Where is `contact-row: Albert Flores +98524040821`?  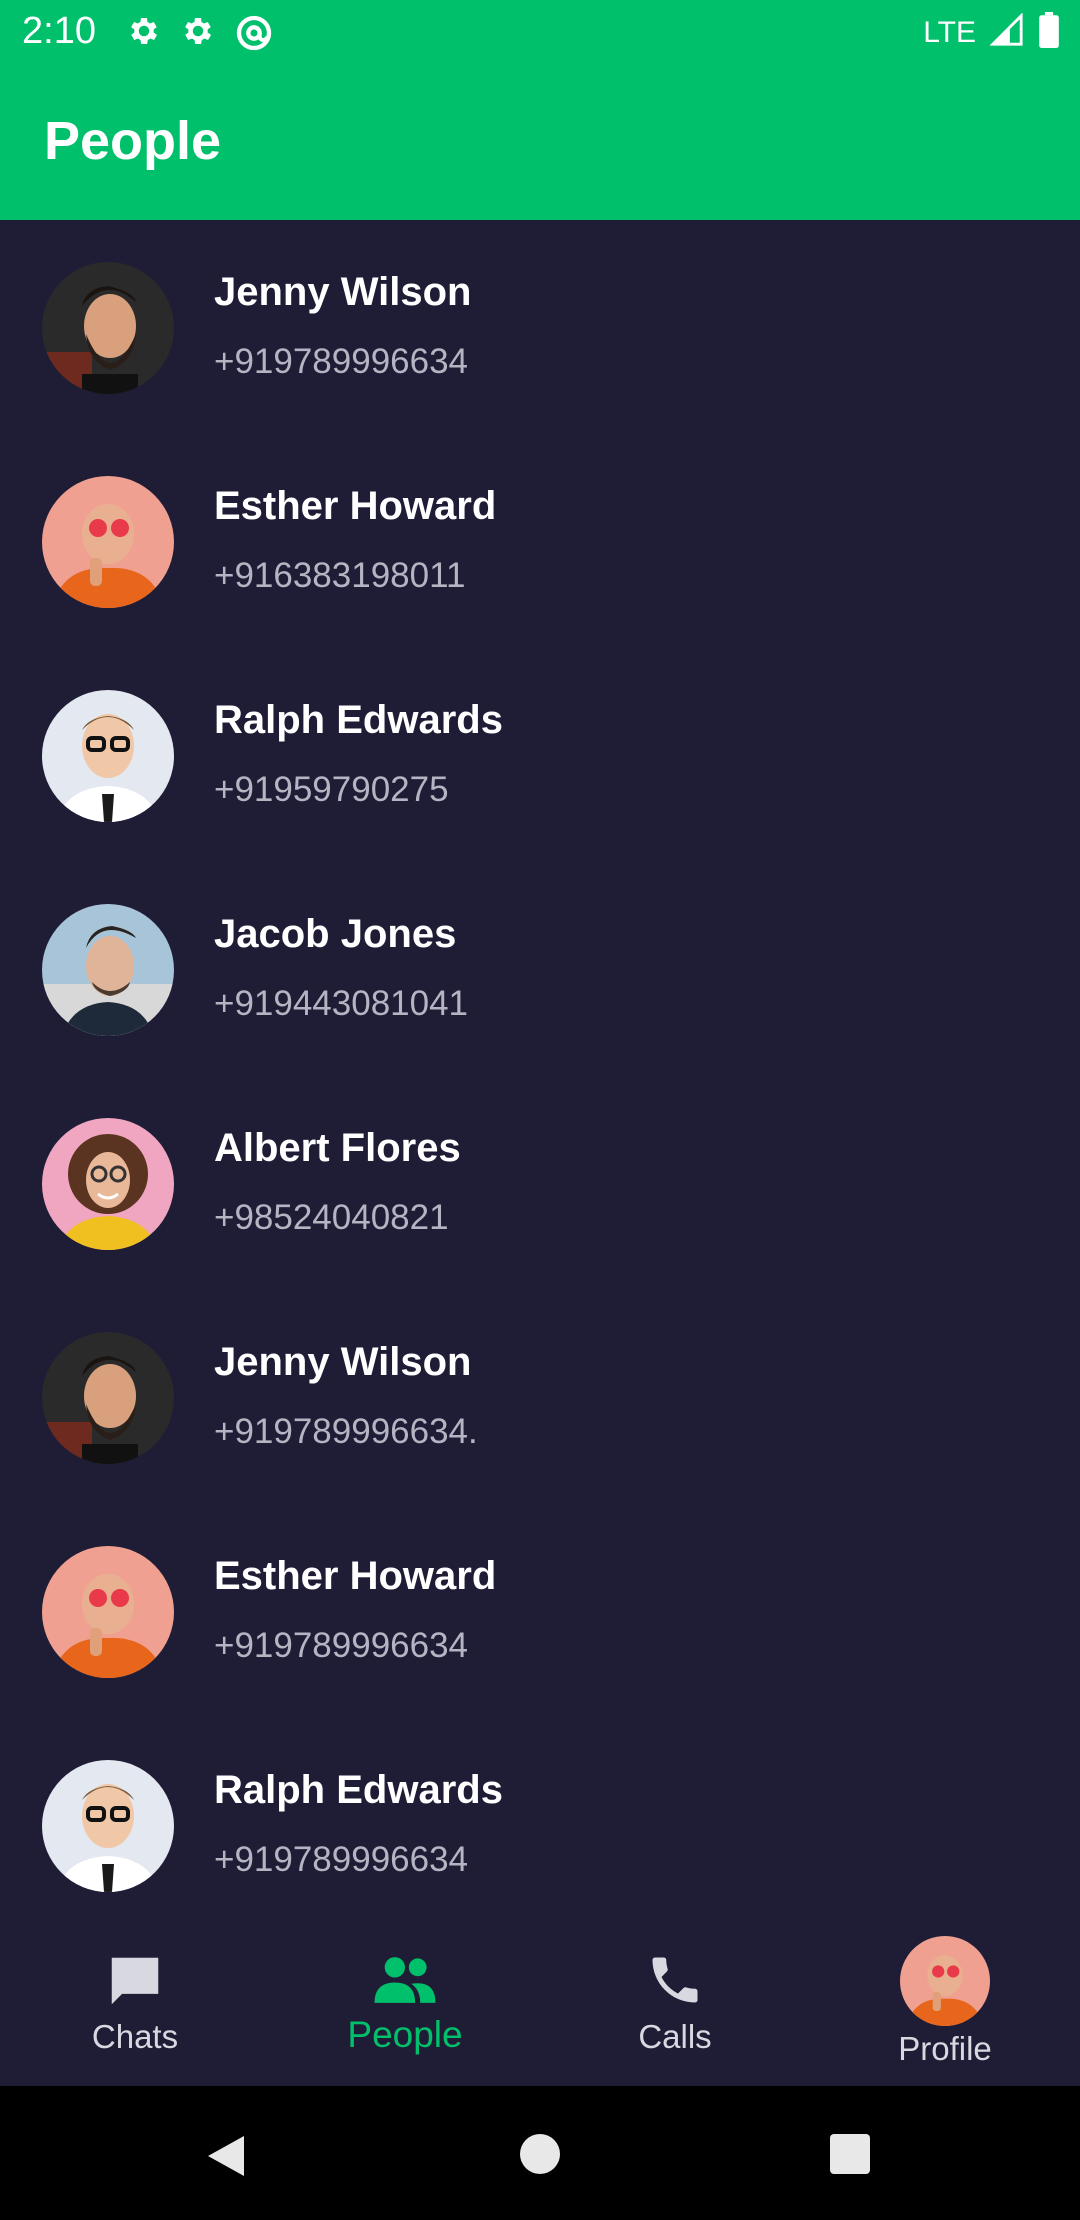
contact-row: Albert Flores +98524040821 is located at coordinates (540, 1183).